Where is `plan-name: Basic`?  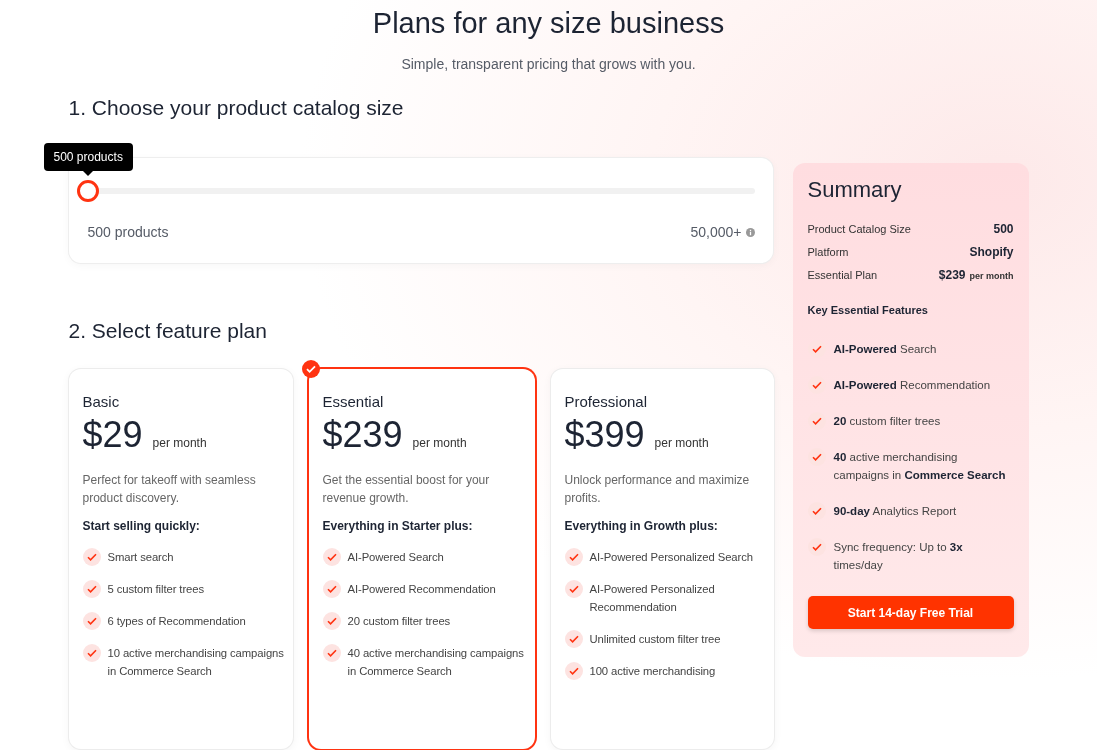 plan-name: Basic is located at coordinates (101, 401).